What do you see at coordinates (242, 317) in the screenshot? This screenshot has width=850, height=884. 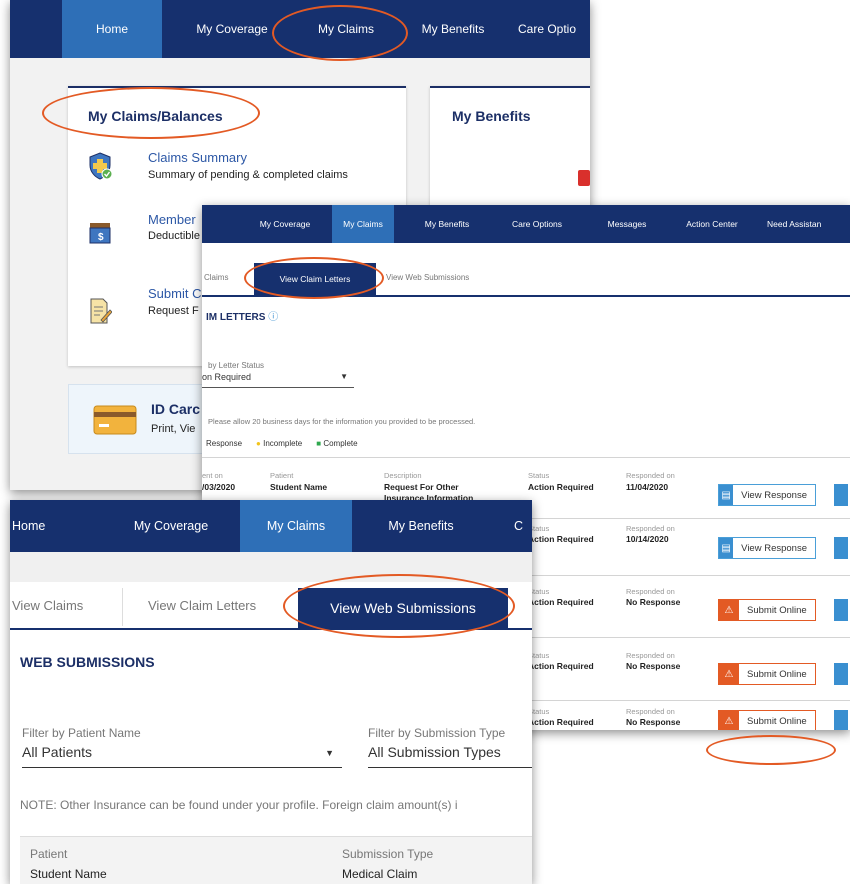 I see `letters-heading: IM LETTERS ⓘ` at bounding box center [242, 317].